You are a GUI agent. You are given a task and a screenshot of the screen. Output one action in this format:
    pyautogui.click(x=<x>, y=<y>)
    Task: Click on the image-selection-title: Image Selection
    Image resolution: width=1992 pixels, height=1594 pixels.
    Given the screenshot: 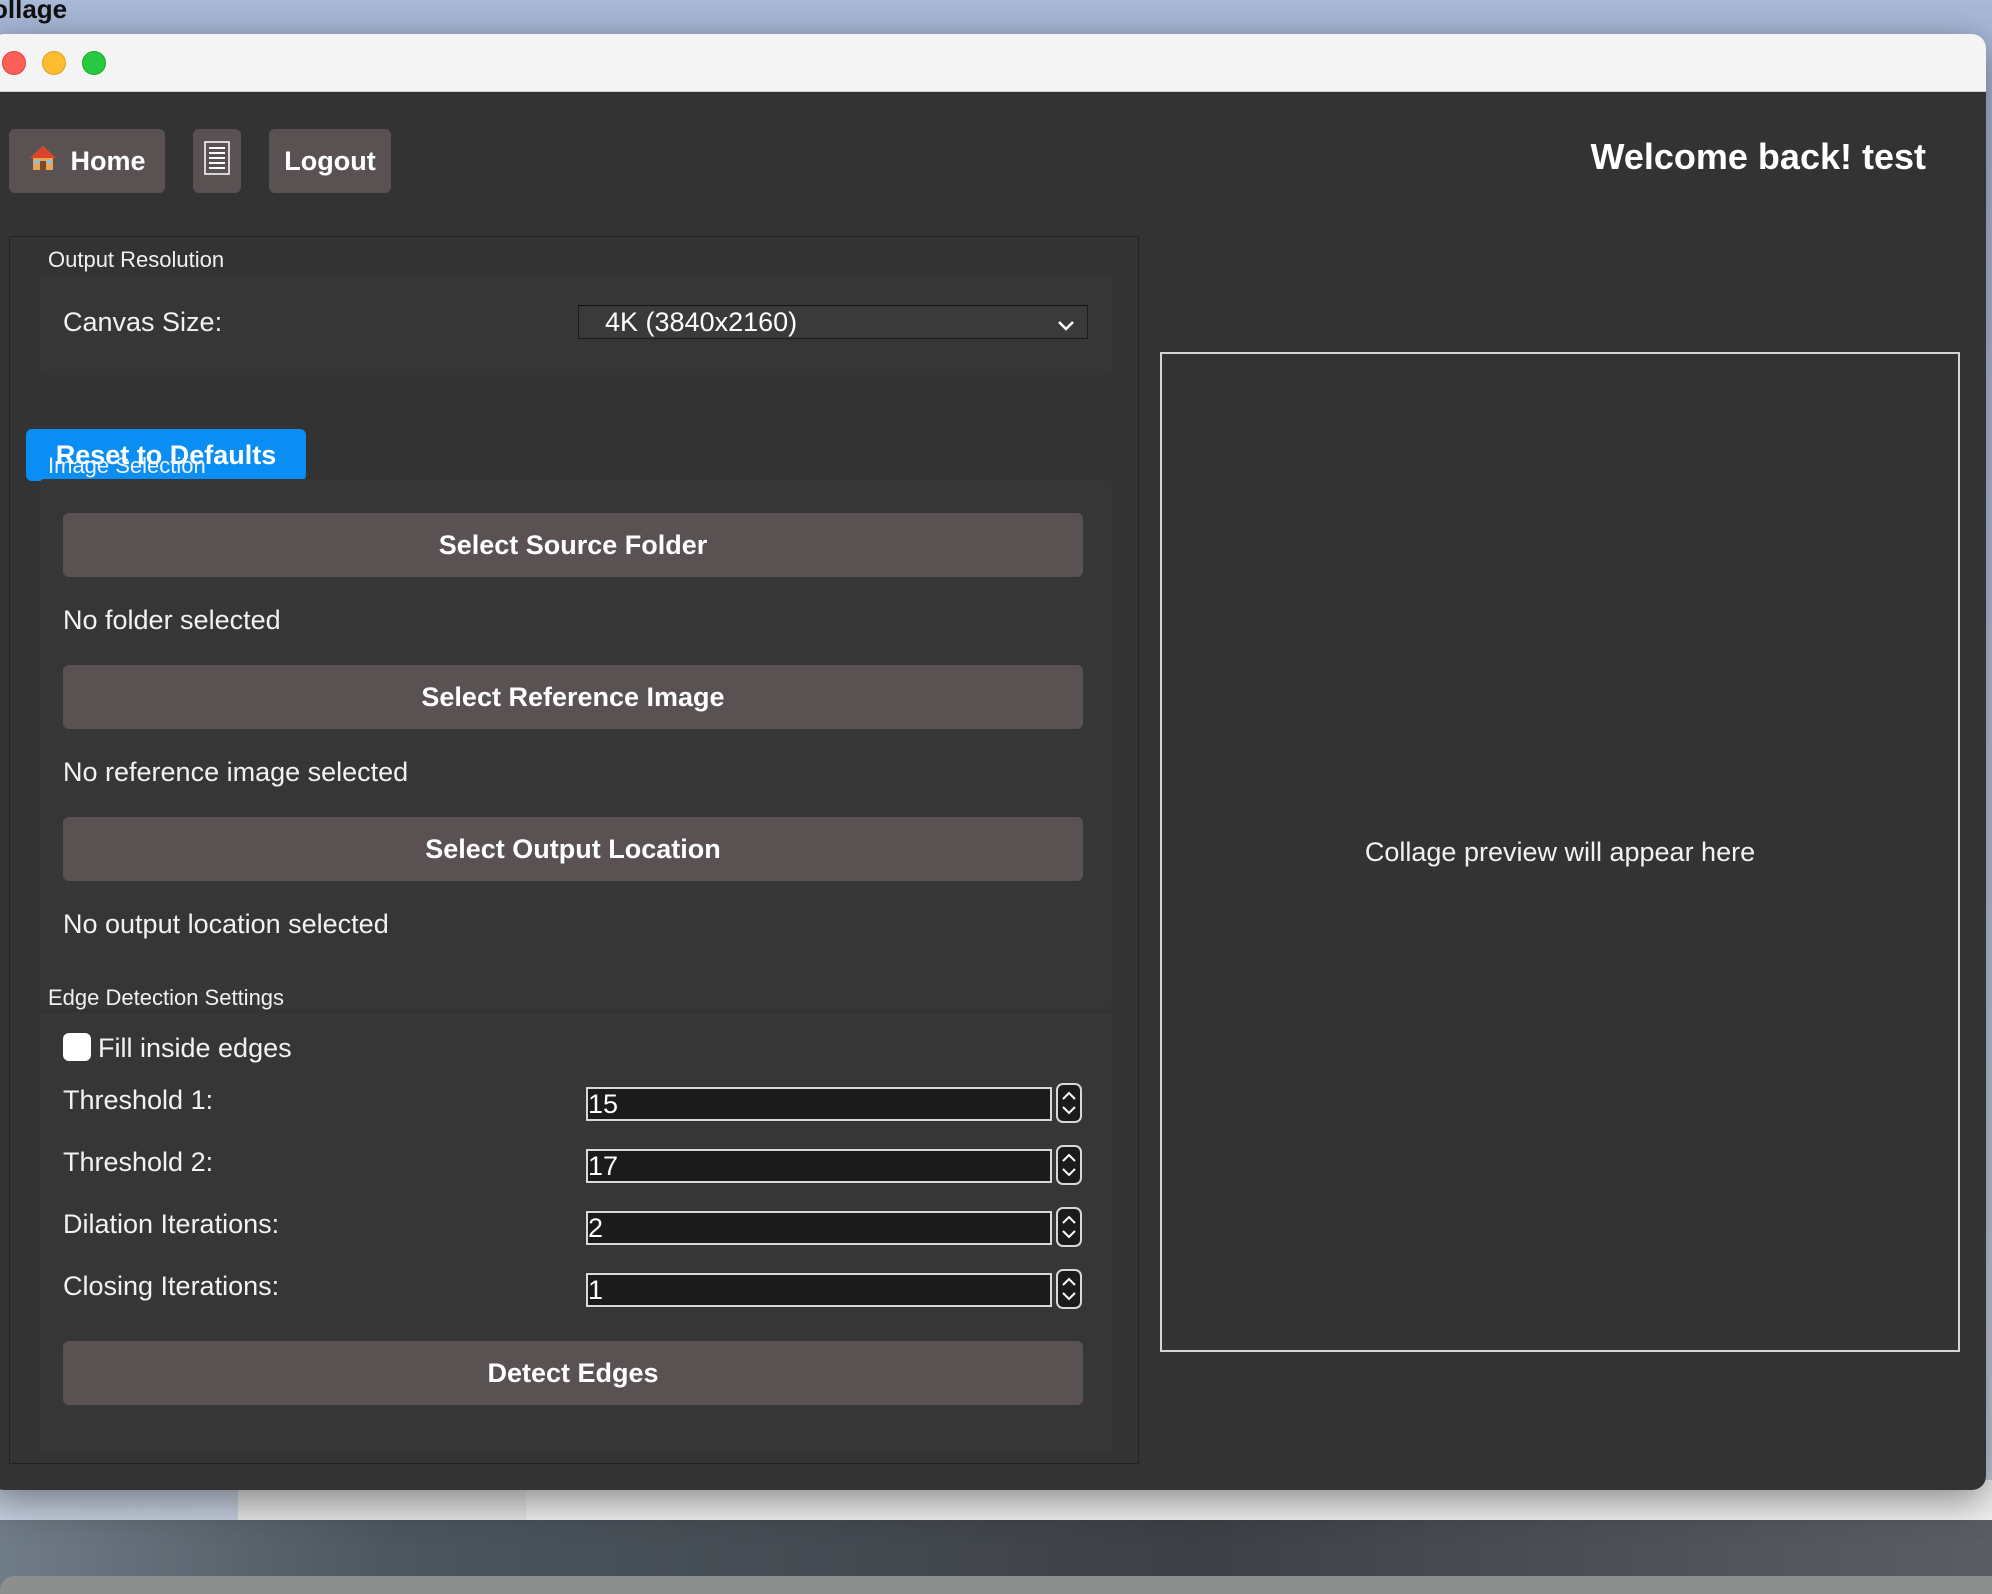 What is the action you would take?
    pyautogui.click(x=127, y=465)
    